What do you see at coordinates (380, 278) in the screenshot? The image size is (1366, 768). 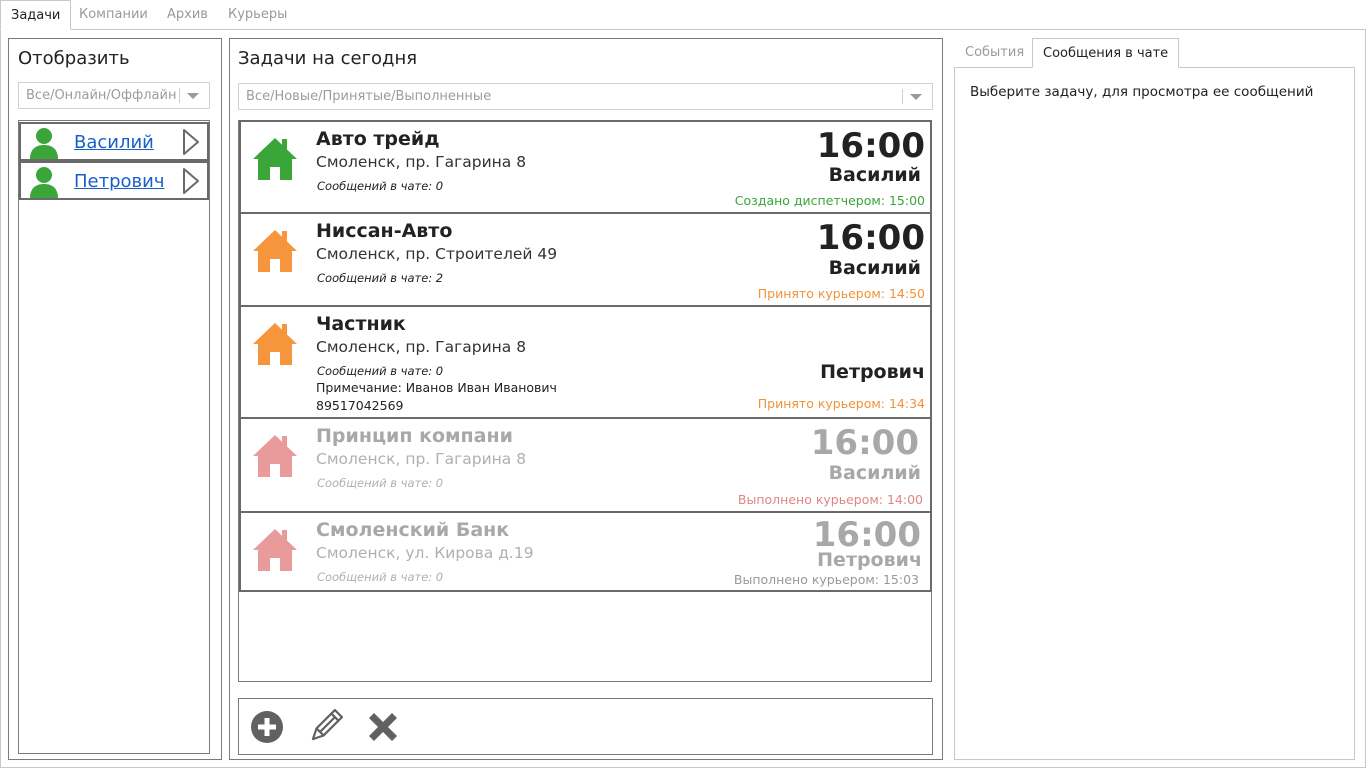 I see `task-message-count: Сообщений в чате: 2` at bounding box center [380, 278].